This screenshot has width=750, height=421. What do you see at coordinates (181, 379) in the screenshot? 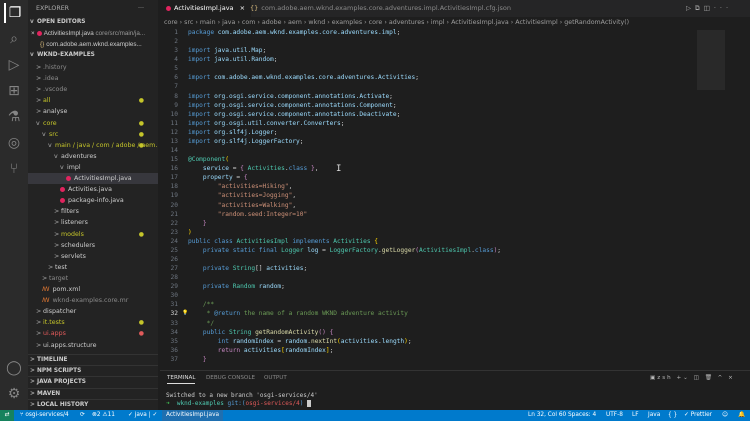
I see `tab-terminal: TERMINAL` at bounding box center [181, 379].